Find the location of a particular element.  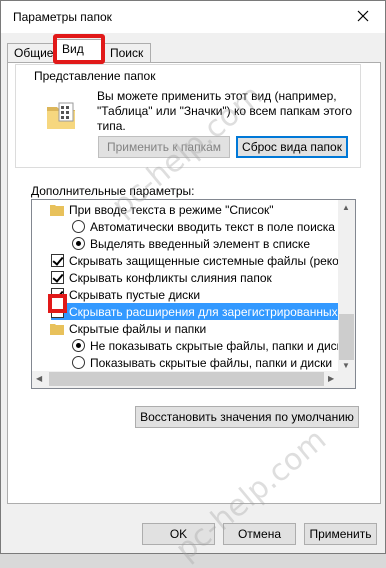

horizontal-scrollbar: ◀ ▶ is located at coordinates (193, 379).